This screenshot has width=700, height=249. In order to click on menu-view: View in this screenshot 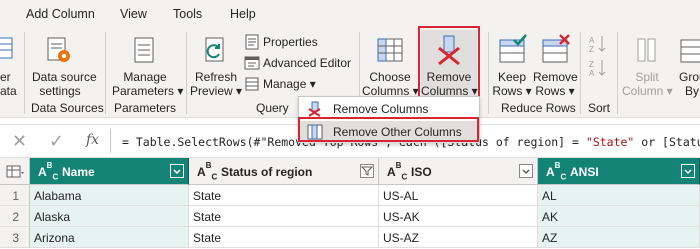, I will do `click(133, 14)`.